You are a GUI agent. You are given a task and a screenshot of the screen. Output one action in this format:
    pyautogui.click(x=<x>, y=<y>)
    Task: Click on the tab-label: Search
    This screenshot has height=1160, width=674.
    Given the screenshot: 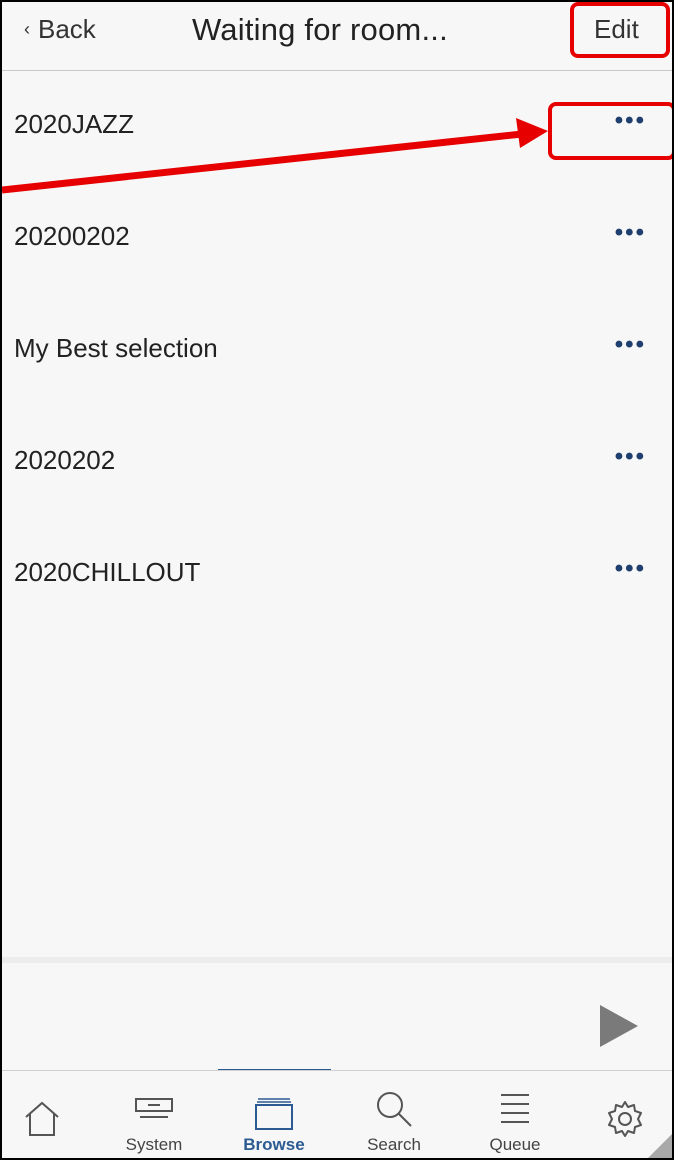 What is the action you would take?
    pyautogui.click(x=394, y=1144)
    